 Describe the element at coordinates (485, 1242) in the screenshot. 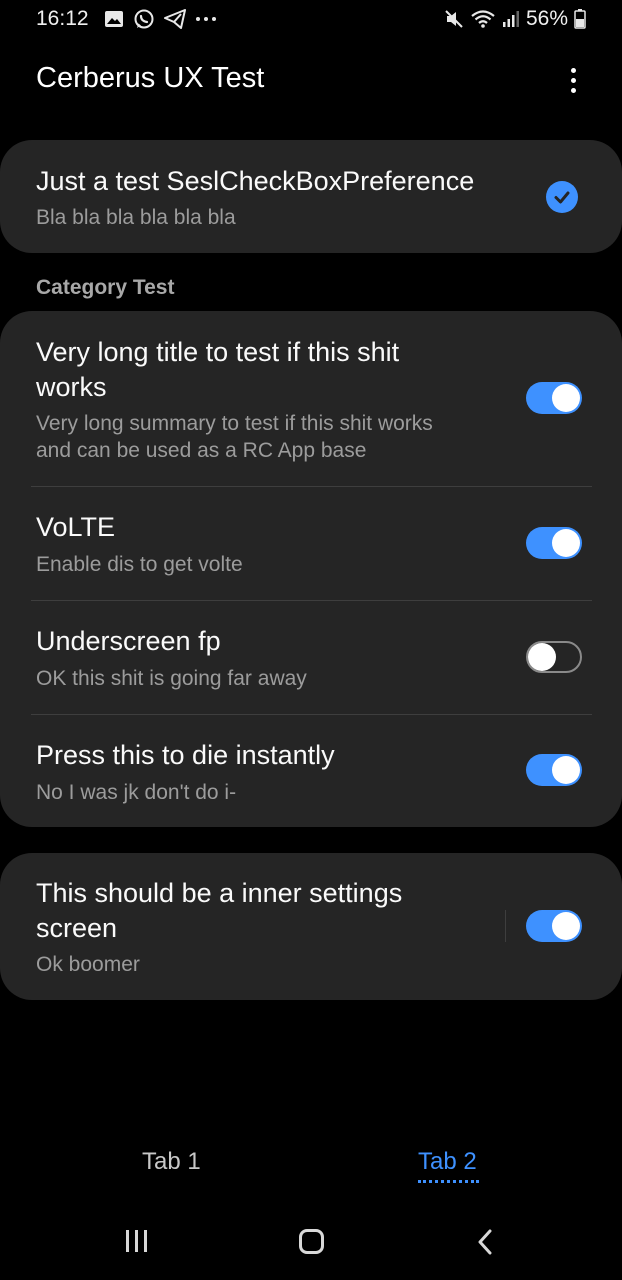

I see `back-icon` at that location.